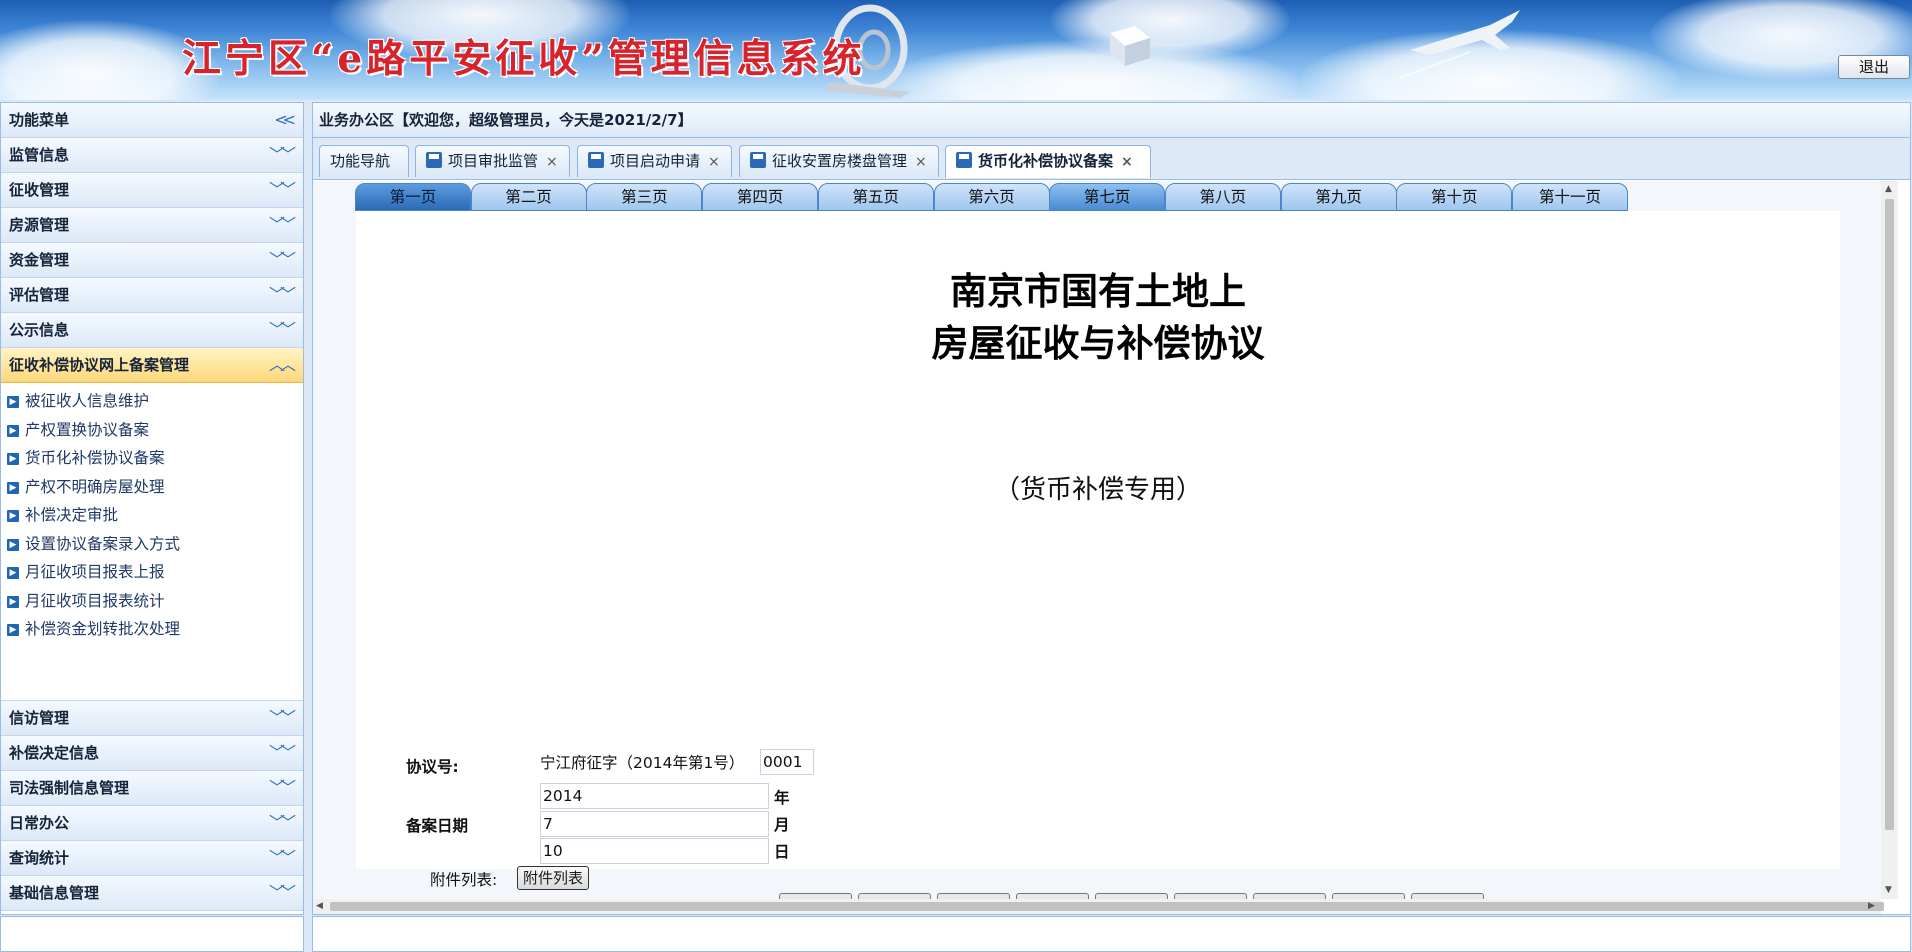 The image size is (1912, 952). I want to click on page-tab: 第三页, so click(644, 197).